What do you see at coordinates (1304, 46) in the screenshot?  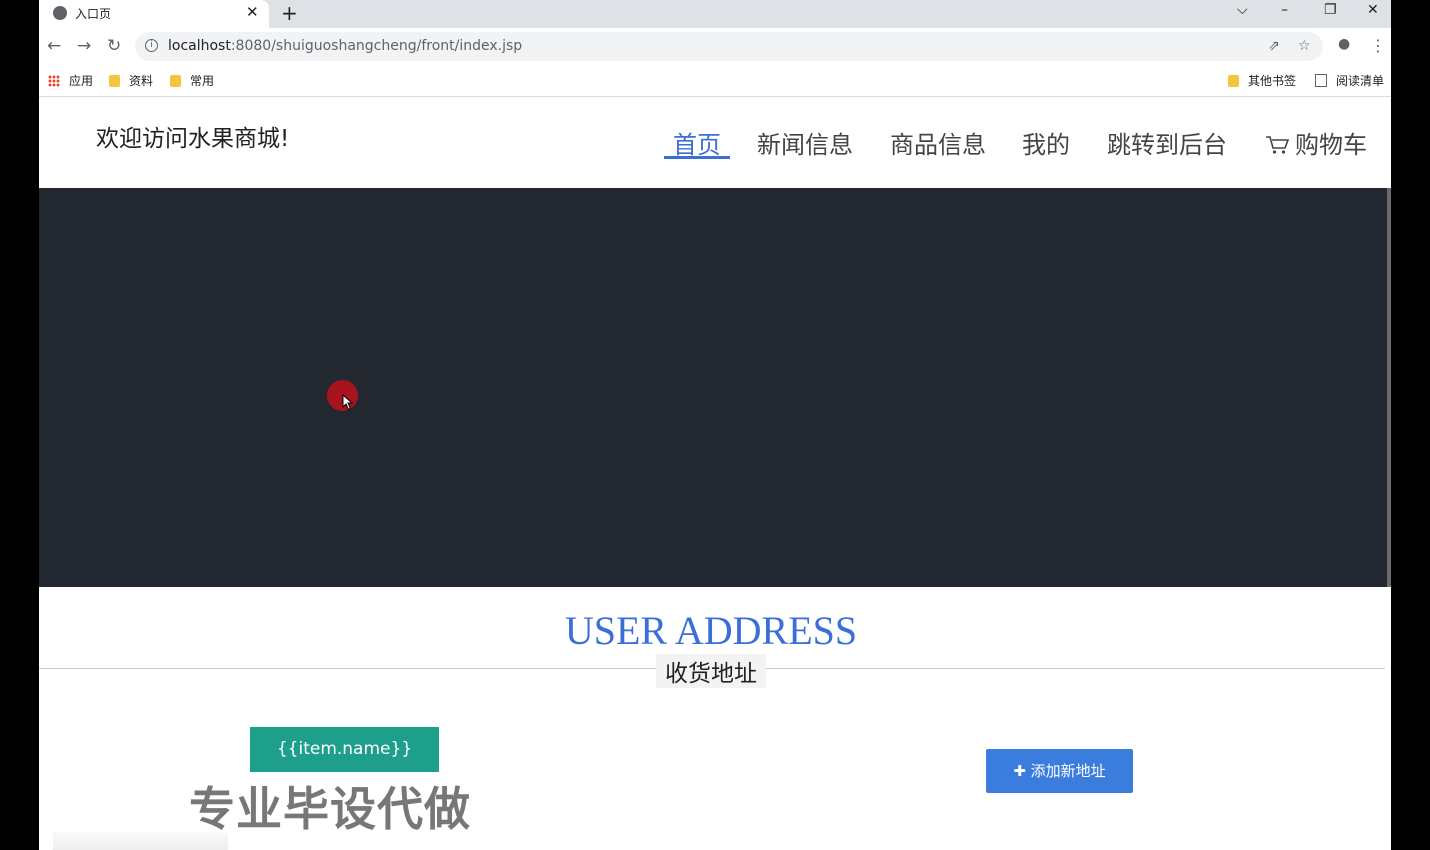 I see `bookmark-star-icon: ☆` at bounding box center [1304, 46].